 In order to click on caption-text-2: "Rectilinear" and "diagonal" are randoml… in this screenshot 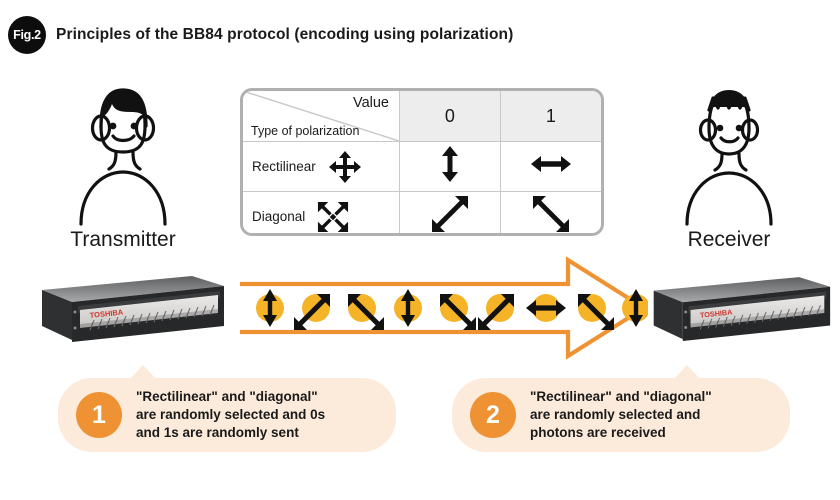, I will do `click(621, 414)`.